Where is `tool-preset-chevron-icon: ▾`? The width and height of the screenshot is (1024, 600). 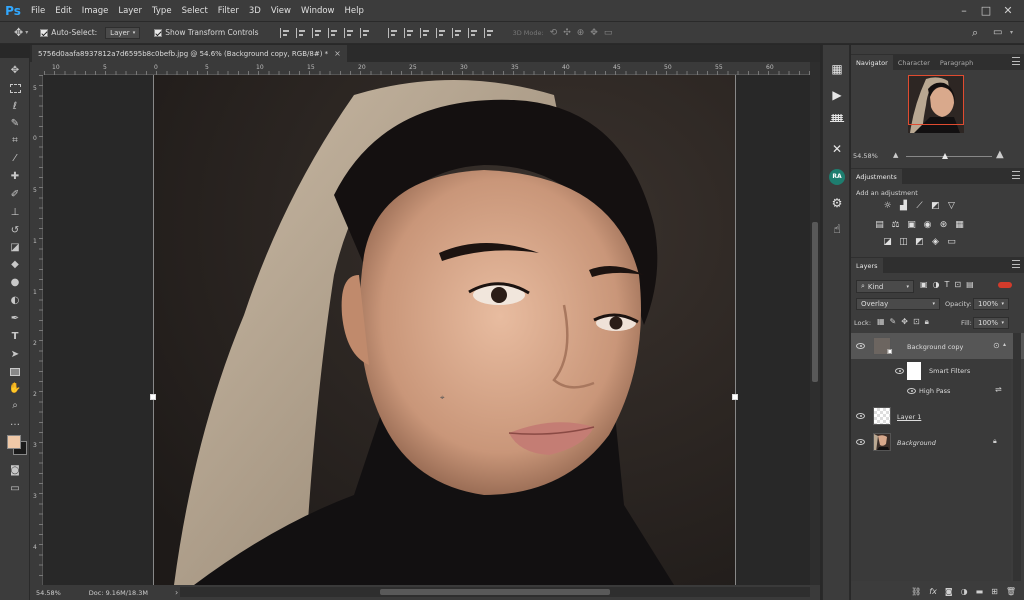
tool-preset-chevron-icon: ▾ is located at coordinates (26, 32).